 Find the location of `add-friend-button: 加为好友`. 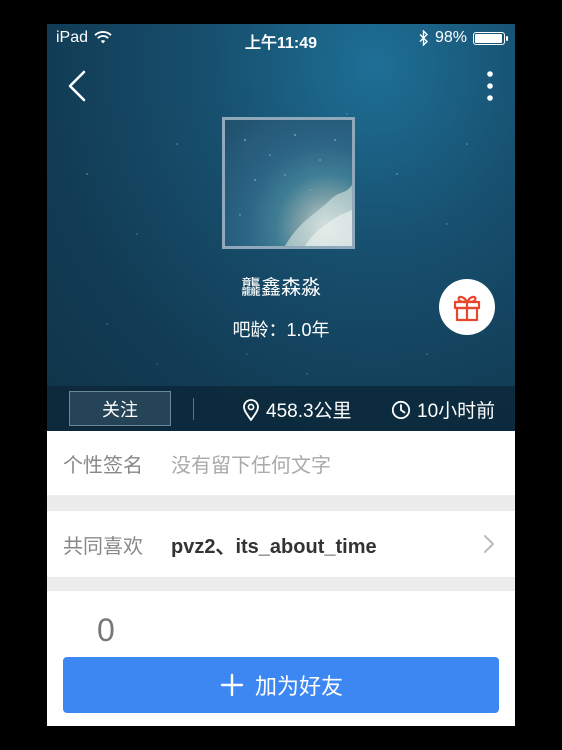

add-friend-button: 加为好友 is located at coordinates (281, 685).